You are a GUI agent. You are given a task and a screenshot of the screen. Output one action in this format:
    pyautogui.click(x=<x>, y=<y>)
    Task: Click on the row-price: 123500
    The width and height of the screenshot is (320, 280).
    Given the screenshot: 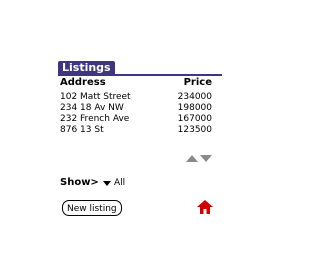 What is the action you would take?
    pyautogui.click(x=194, y=130)
    